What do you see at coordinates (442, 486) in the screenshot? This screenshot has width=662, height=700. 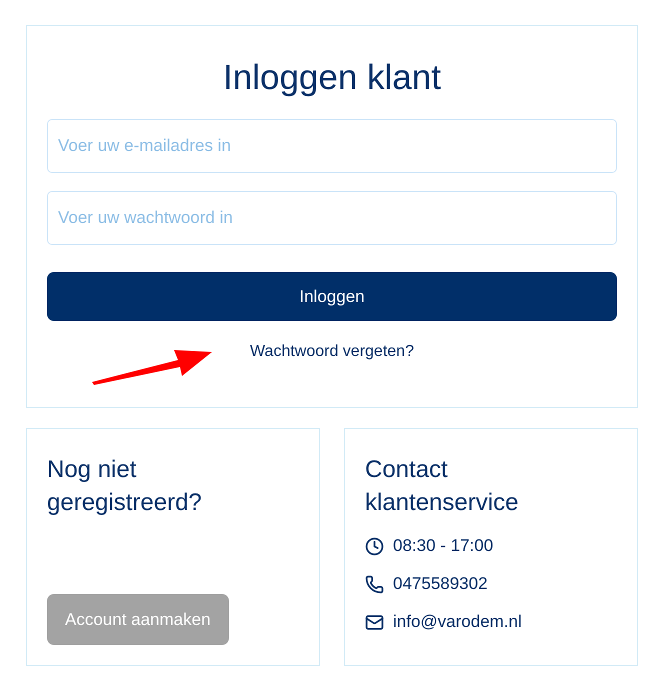 I see `contact-title: Contact klantenservice` at bounding box center [442, 486].